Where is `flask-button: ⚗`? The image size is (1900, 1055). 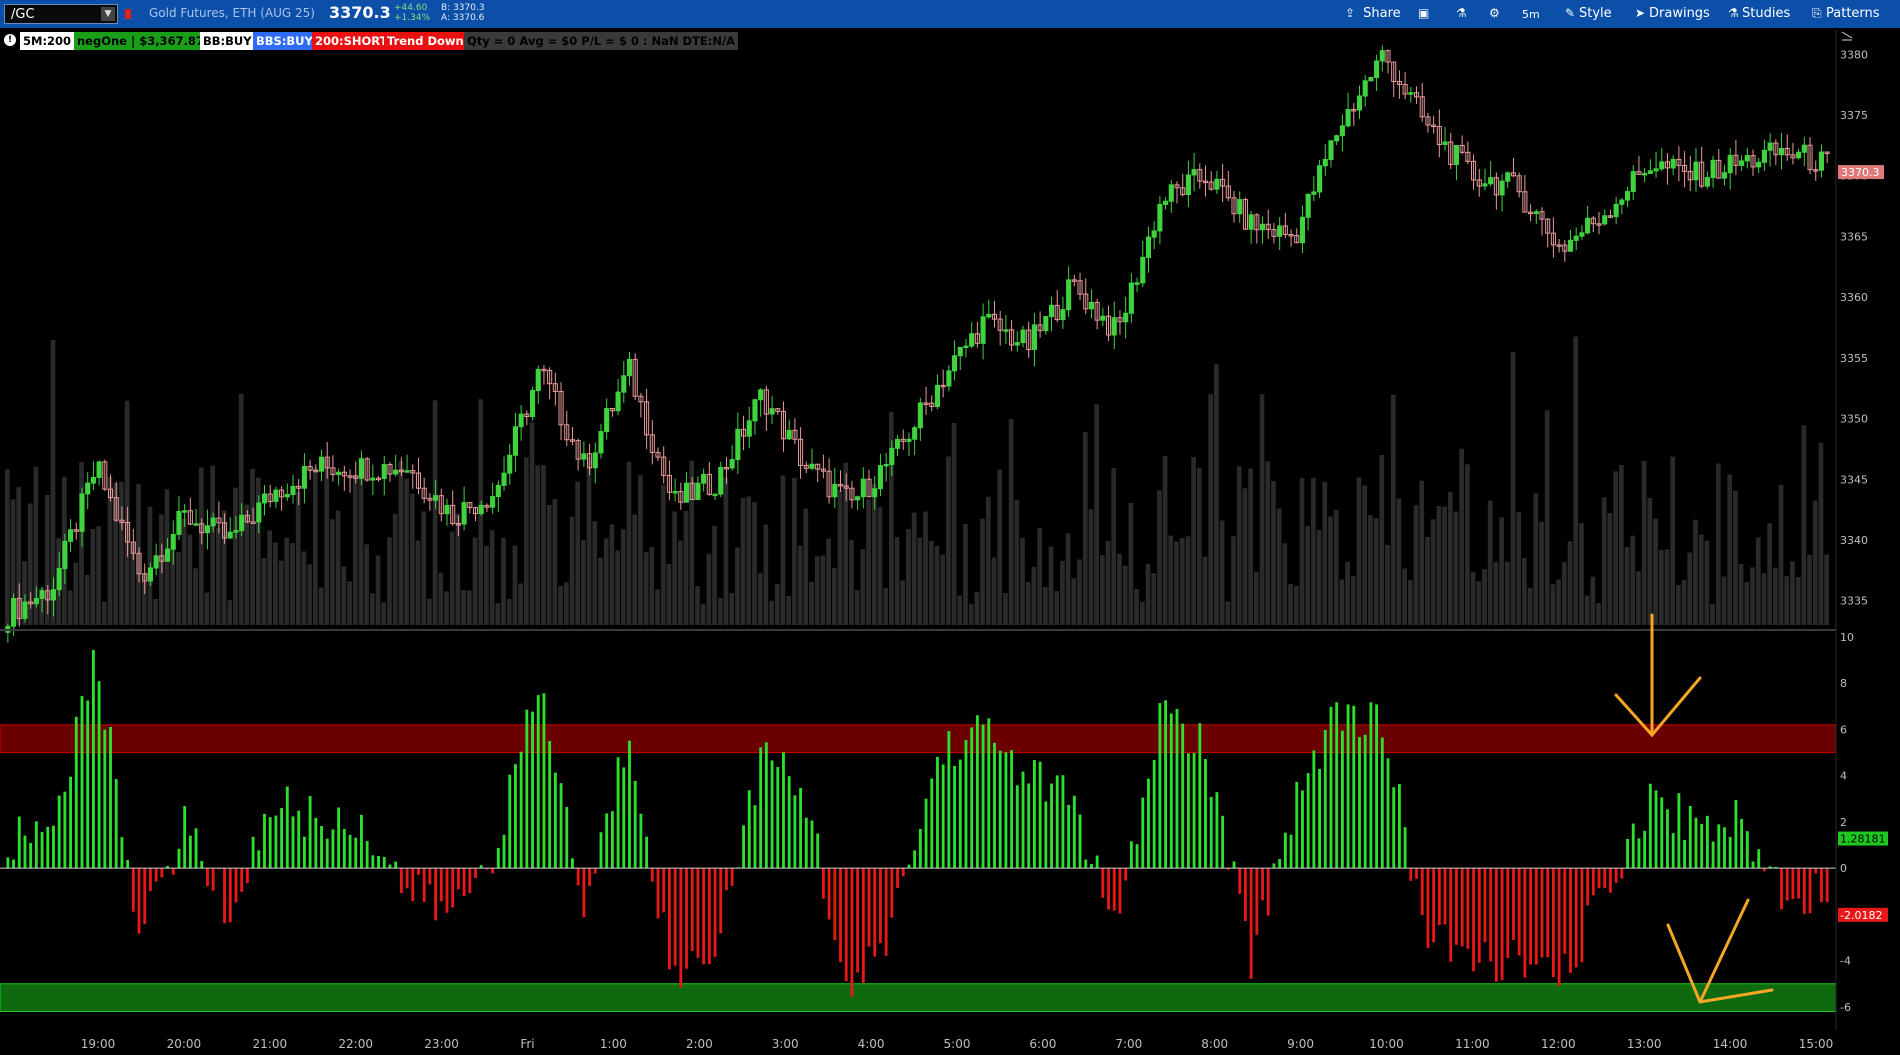 flask-button: ⚗ is located at coordinates (1463, 13).